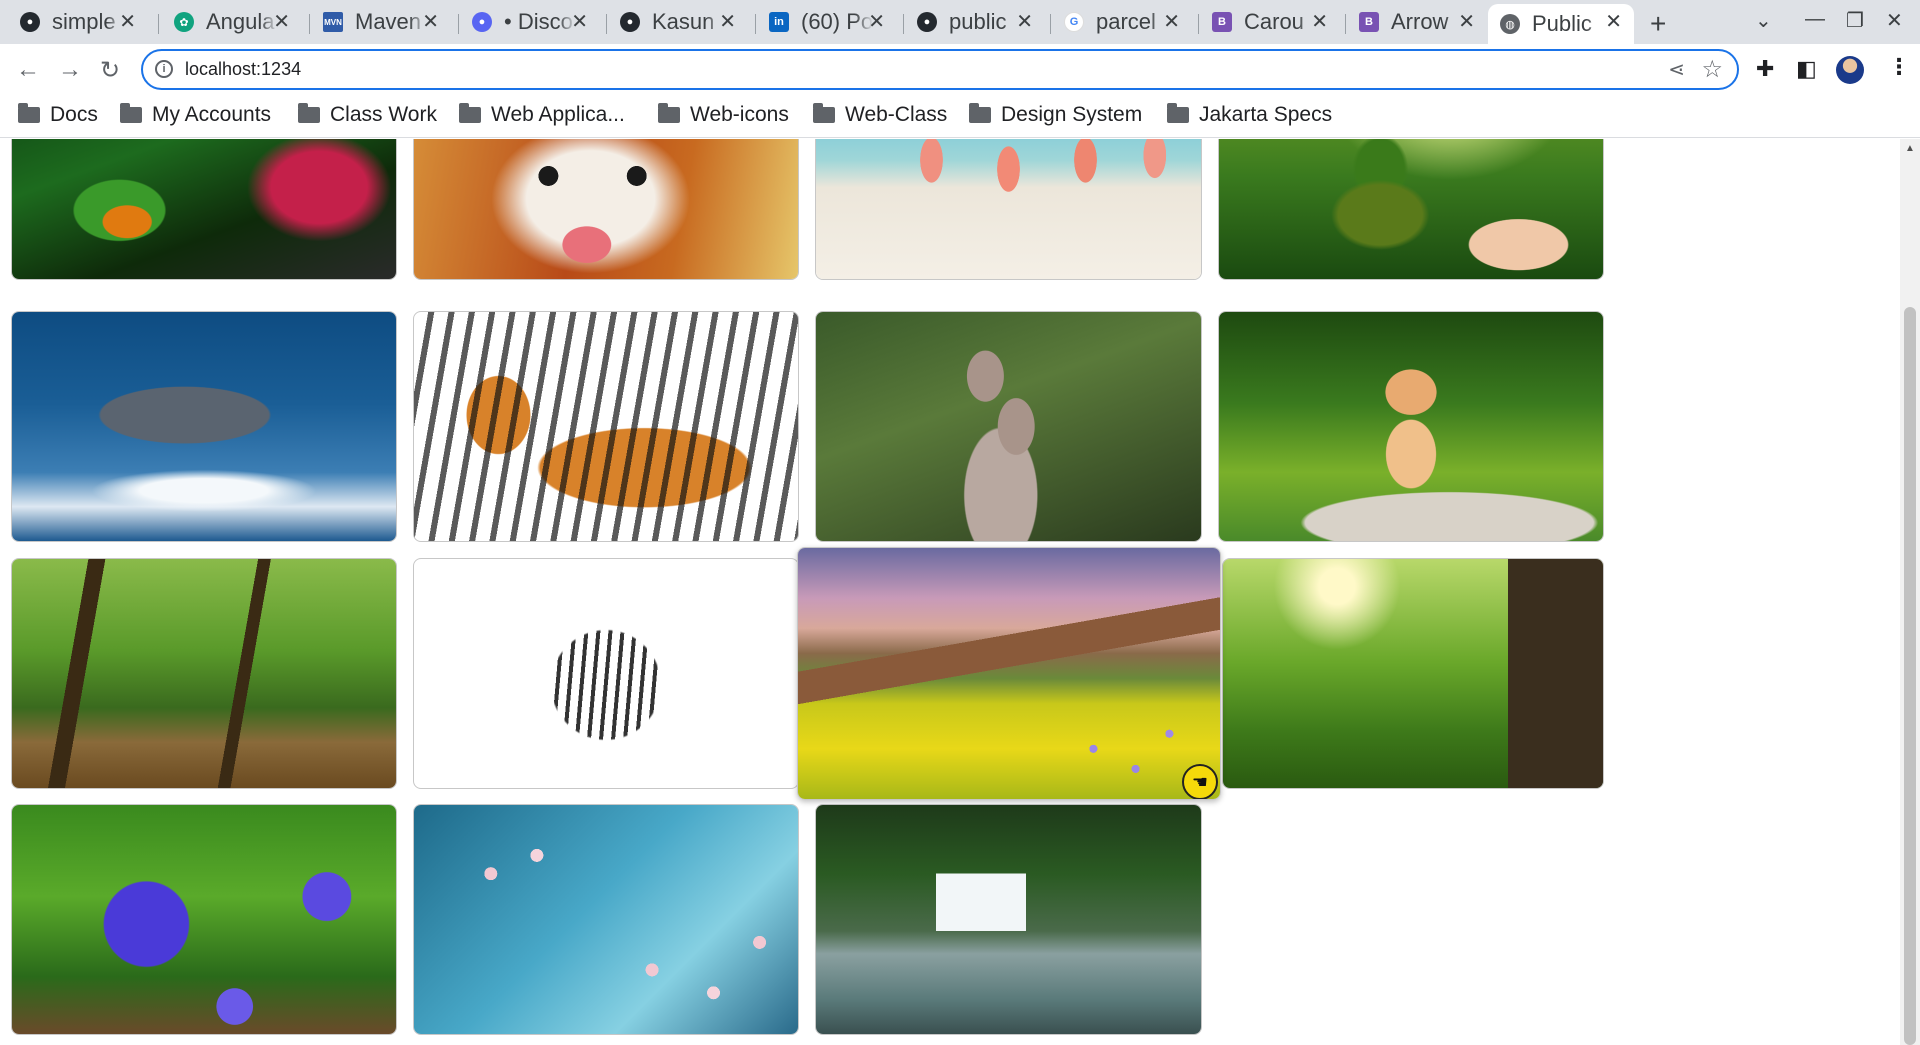  Describe the element at coordinates (1274, 21) in the screenshot. I see `tab-title: Carou` at that location.